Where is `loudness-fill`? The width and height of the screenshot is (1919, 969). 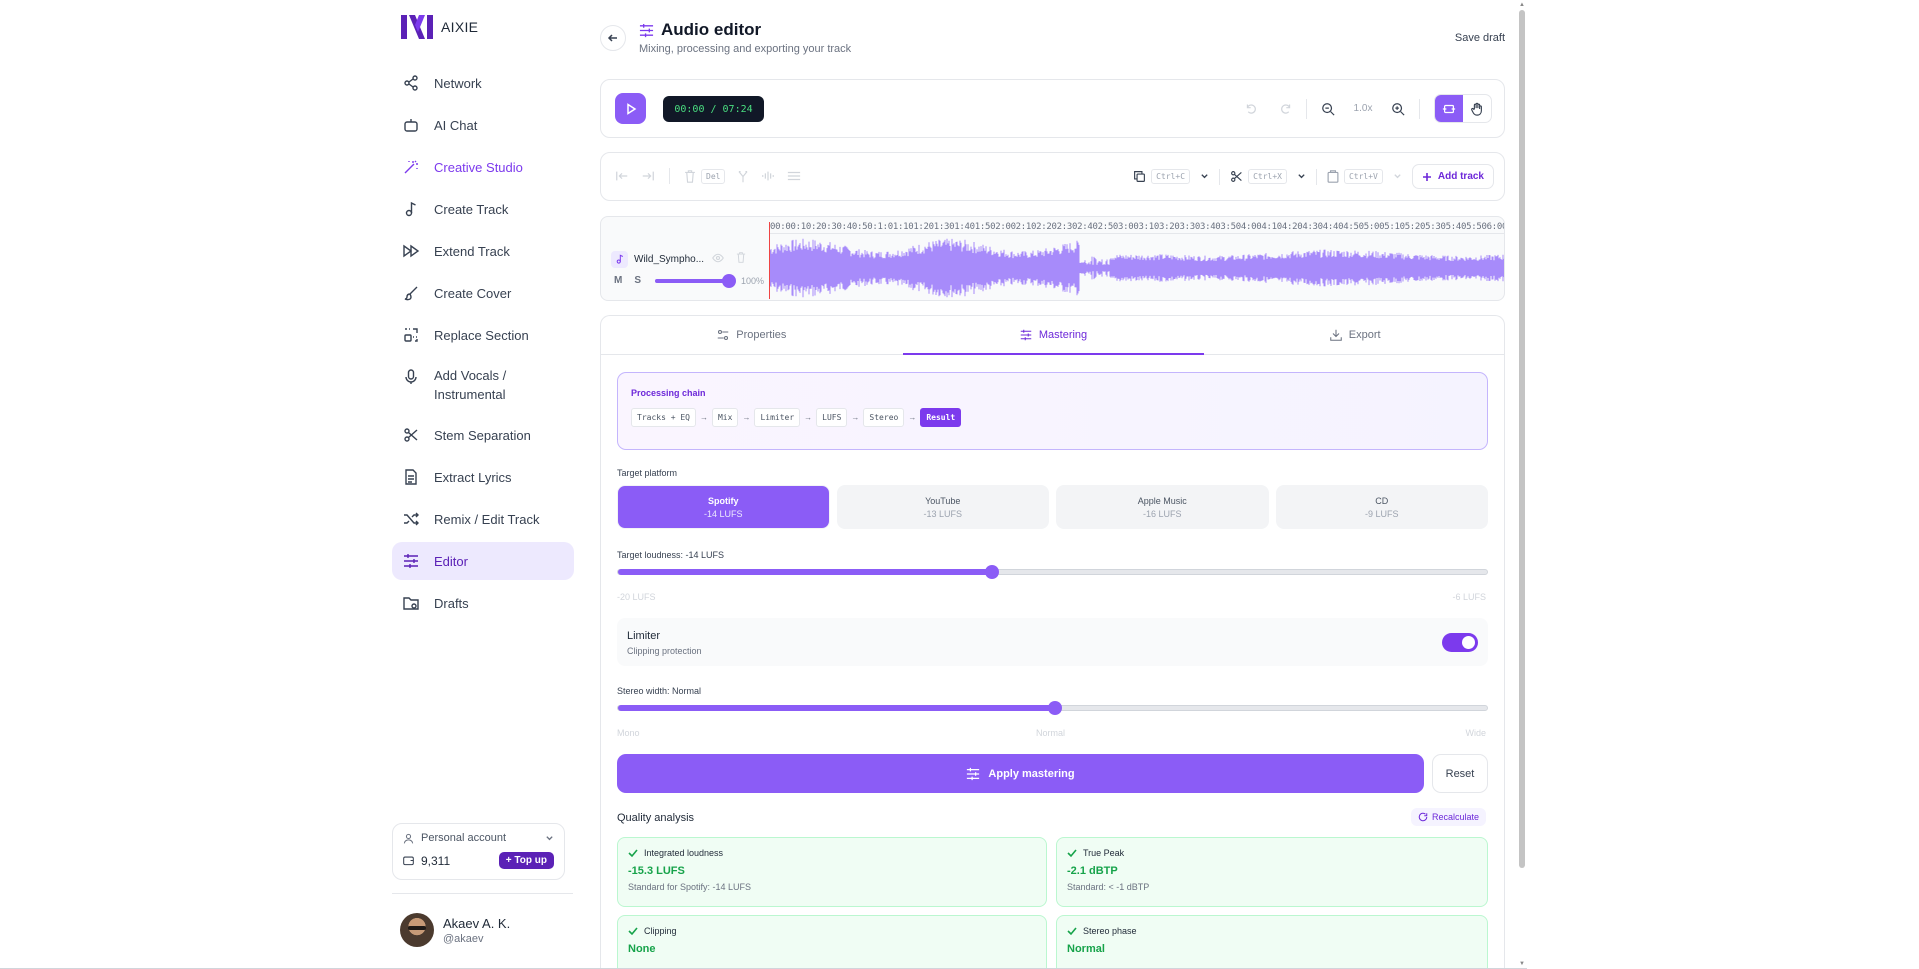 loudness-fill is located at coordinates (805, 572).